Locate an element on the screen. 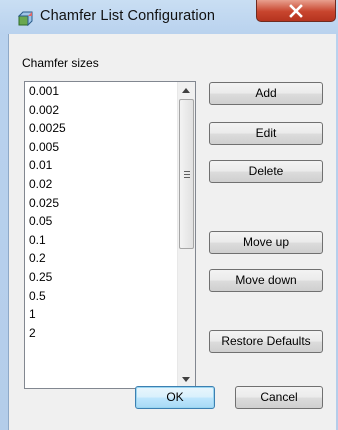 This screenshot has height=430, width=338. restore-defaults-button: Restore Defaults is located at coordinates (266, 341).